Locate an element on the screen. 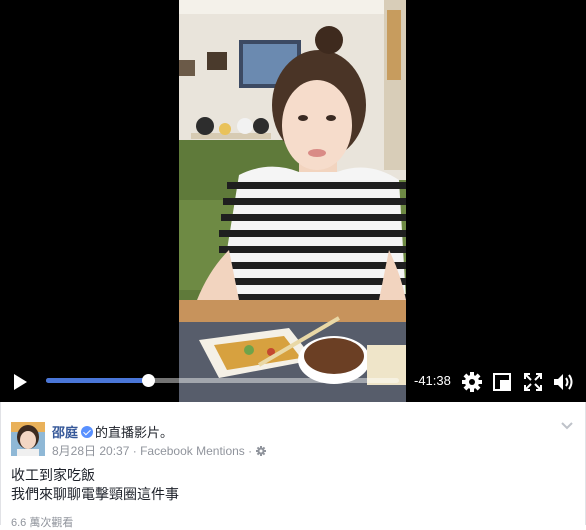 This screenshot has height=530, width=586. progress-scrubber is located at coordinates (149, 380).